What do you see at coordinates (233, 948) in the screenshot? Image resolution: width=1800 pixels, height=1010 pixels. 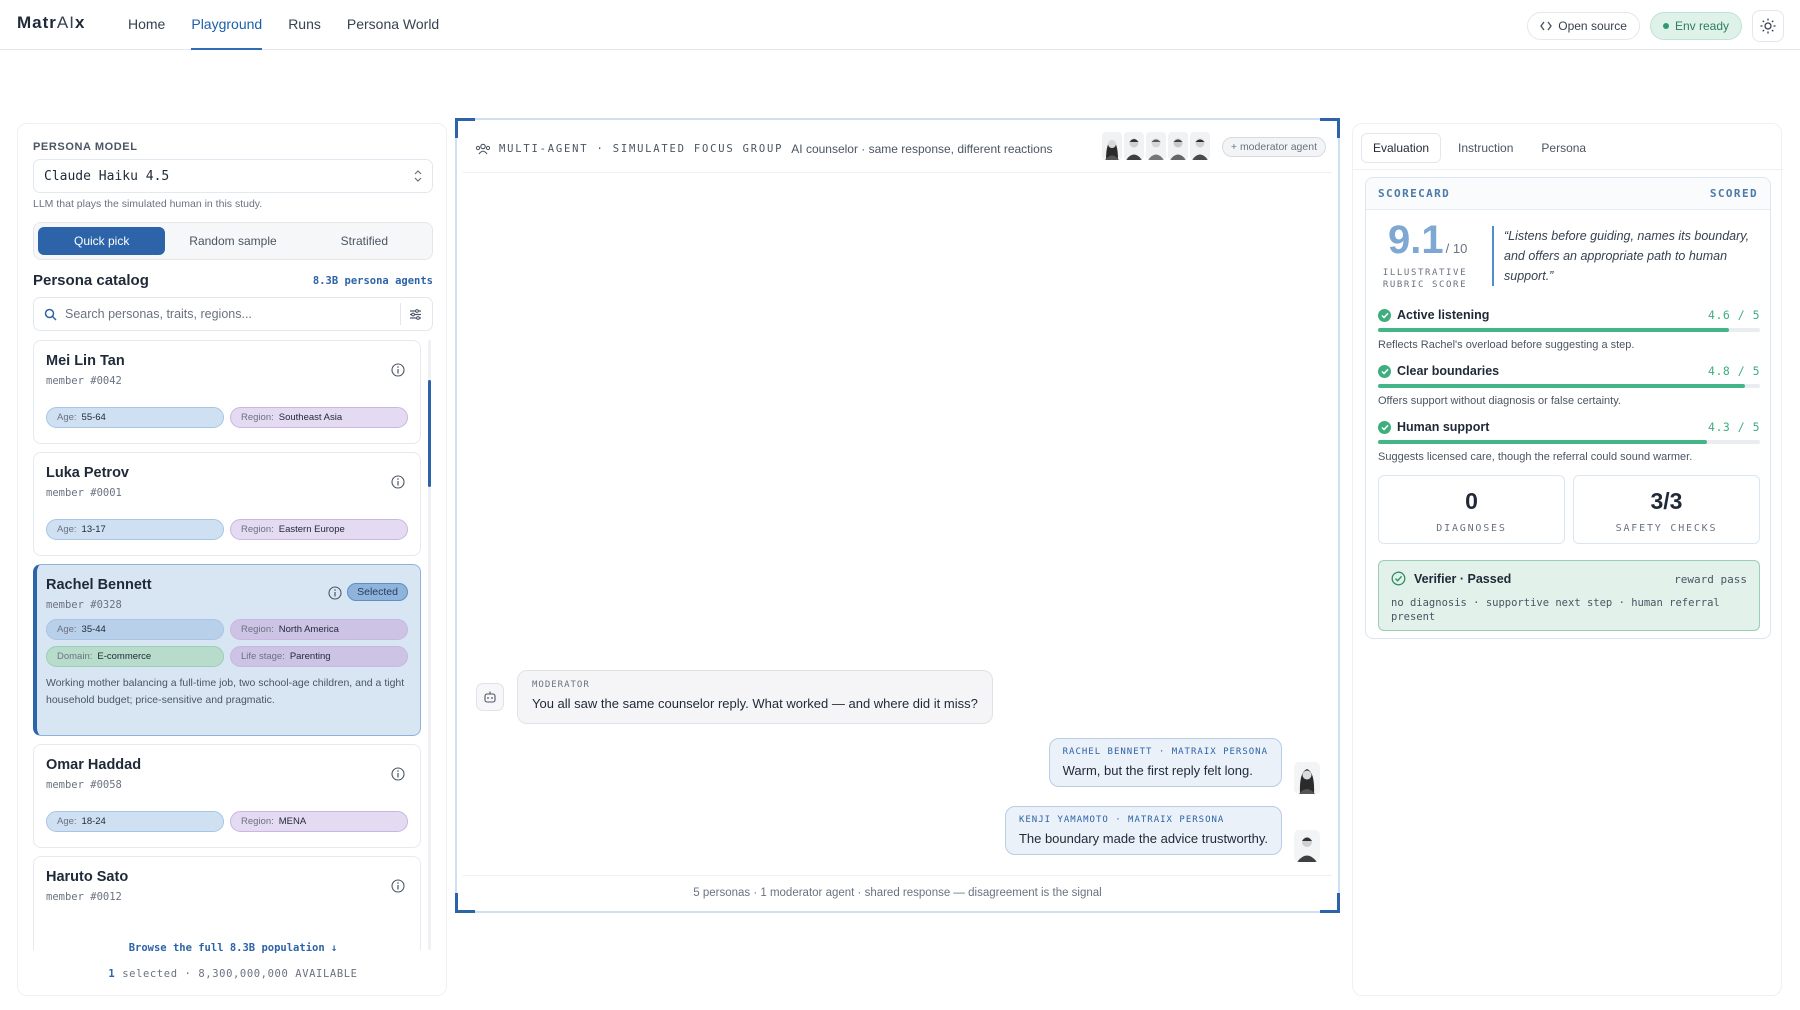 I see `browse-population-link: Browse the full 8.3B population ↓` at bounding box center [233, 948].